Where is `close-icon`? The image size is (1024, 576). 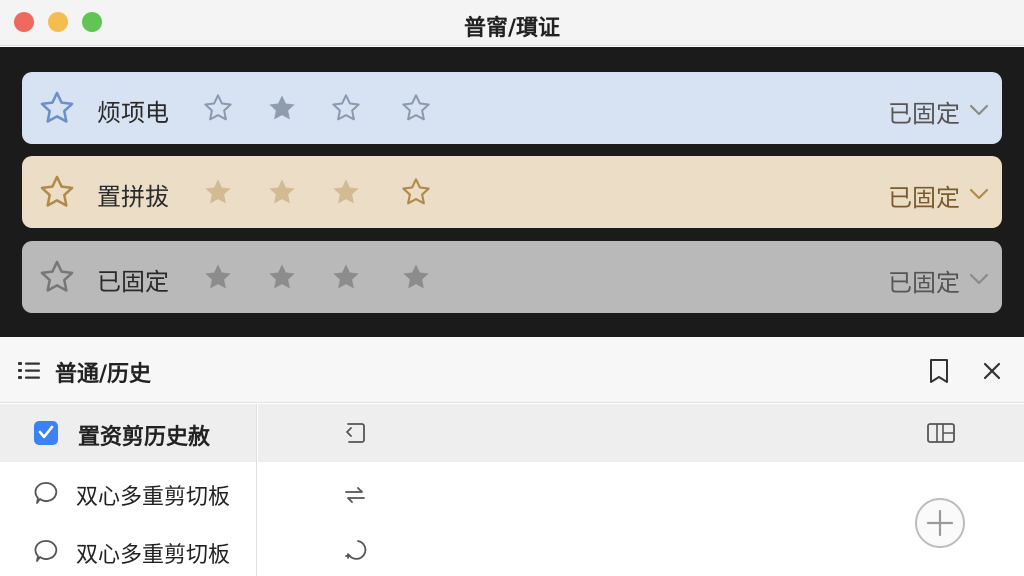 close-icon is located at coordinates (992, 371).